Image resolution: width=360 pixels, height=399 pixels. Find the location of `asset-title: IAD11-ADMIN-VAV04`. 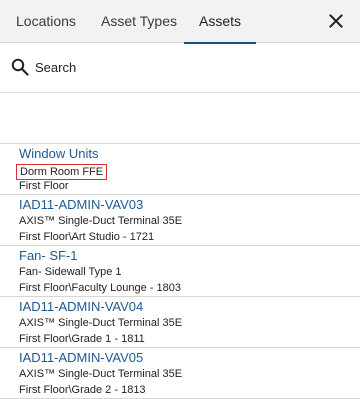

asset-title: IAD11-ADMIN-VAV04 is located at coordinates (189, 307).